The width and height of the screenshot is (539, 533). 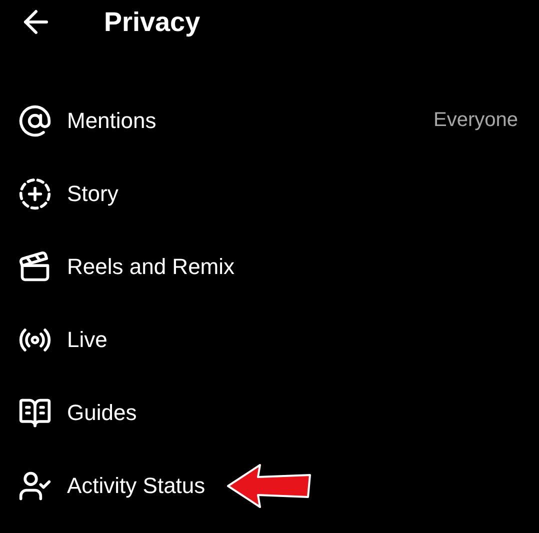 I want to click on settings-item: Story, so click(x=269, y=193).